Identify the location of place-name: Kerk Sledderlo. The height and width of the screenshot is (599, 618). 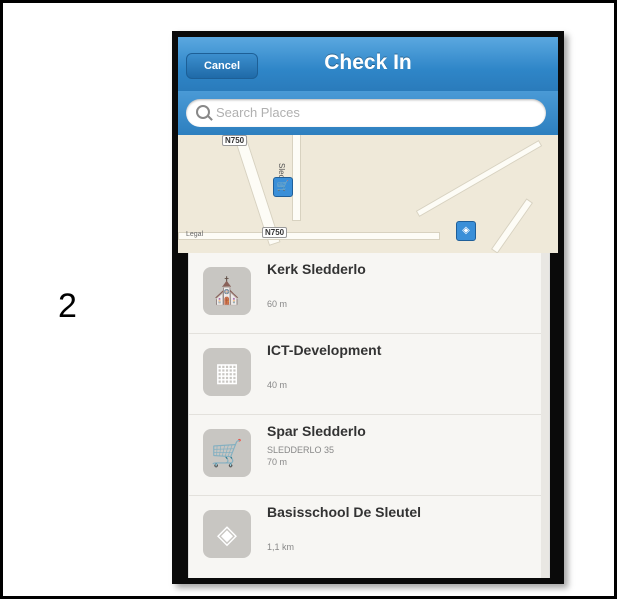
(316, 269).